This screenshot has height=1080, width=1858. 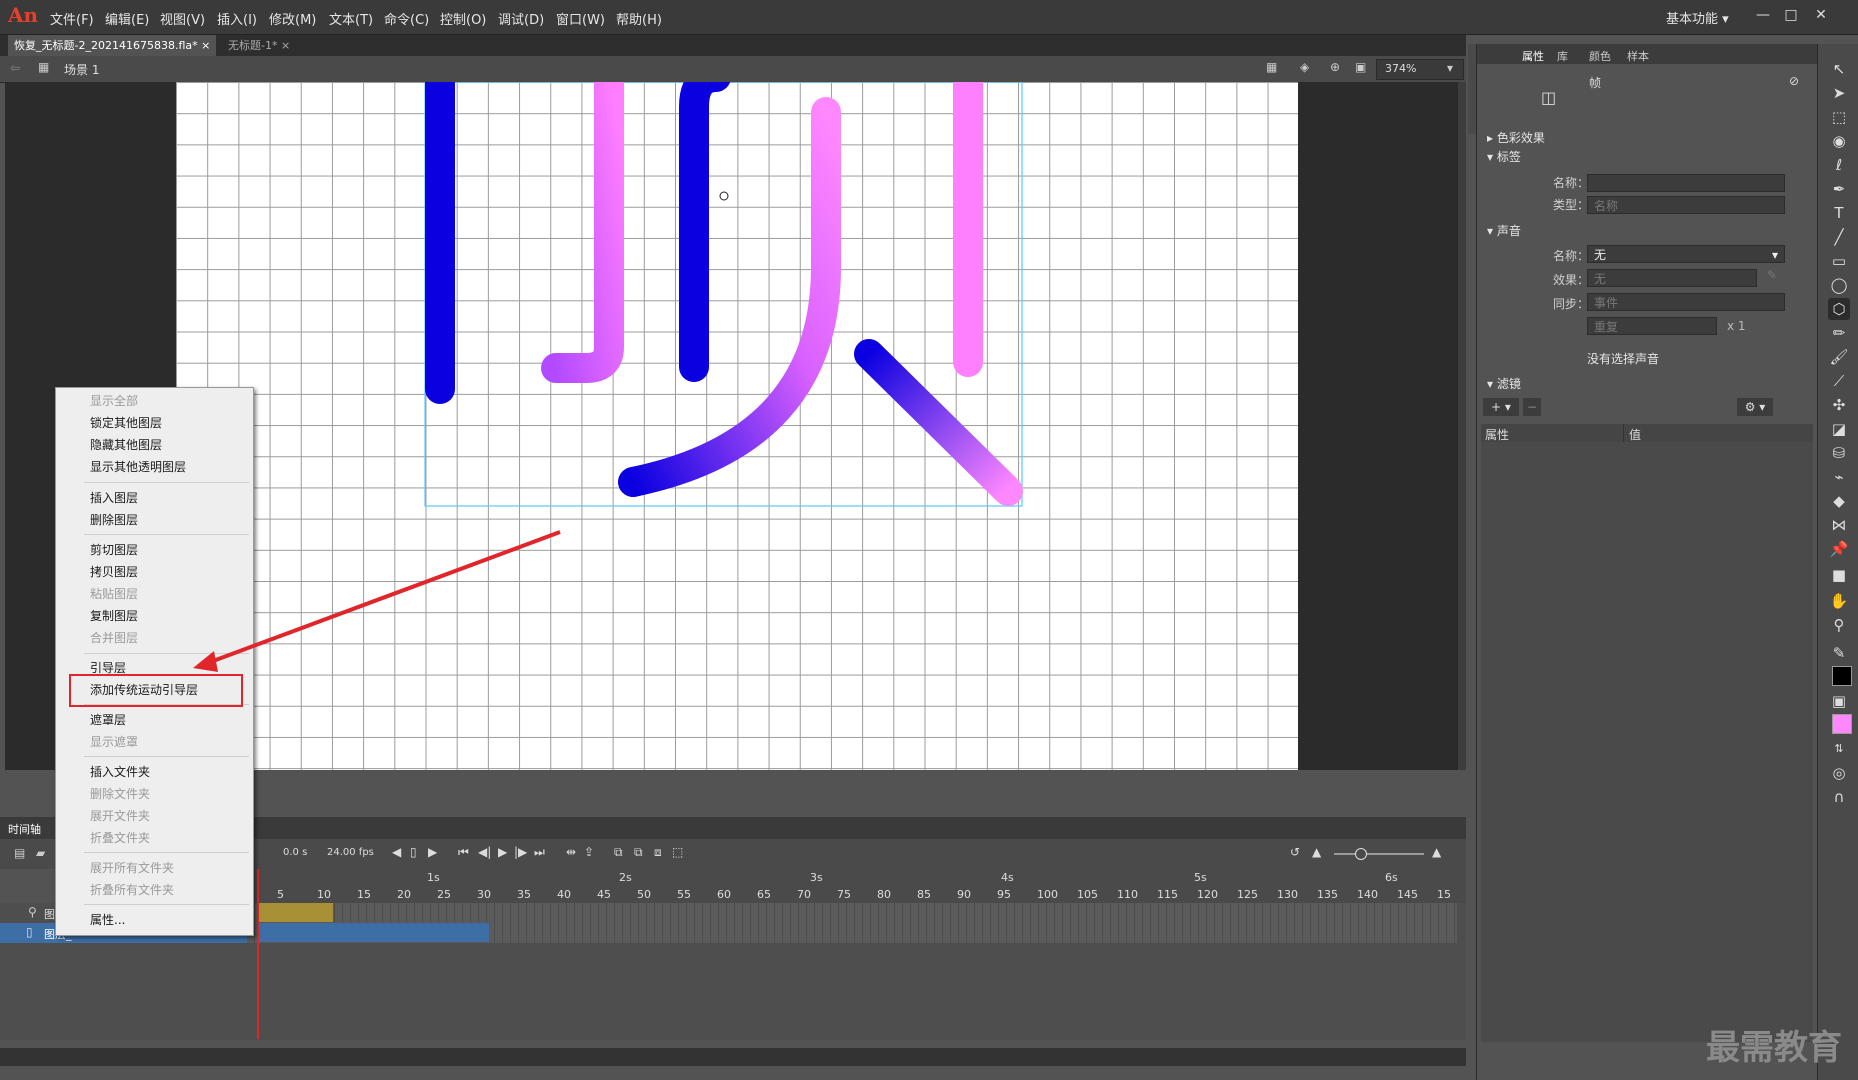 What do you see at coordinates (295, 912) in the screenshot?
I see `frame-span-guide` at bounding box center [295, 912].